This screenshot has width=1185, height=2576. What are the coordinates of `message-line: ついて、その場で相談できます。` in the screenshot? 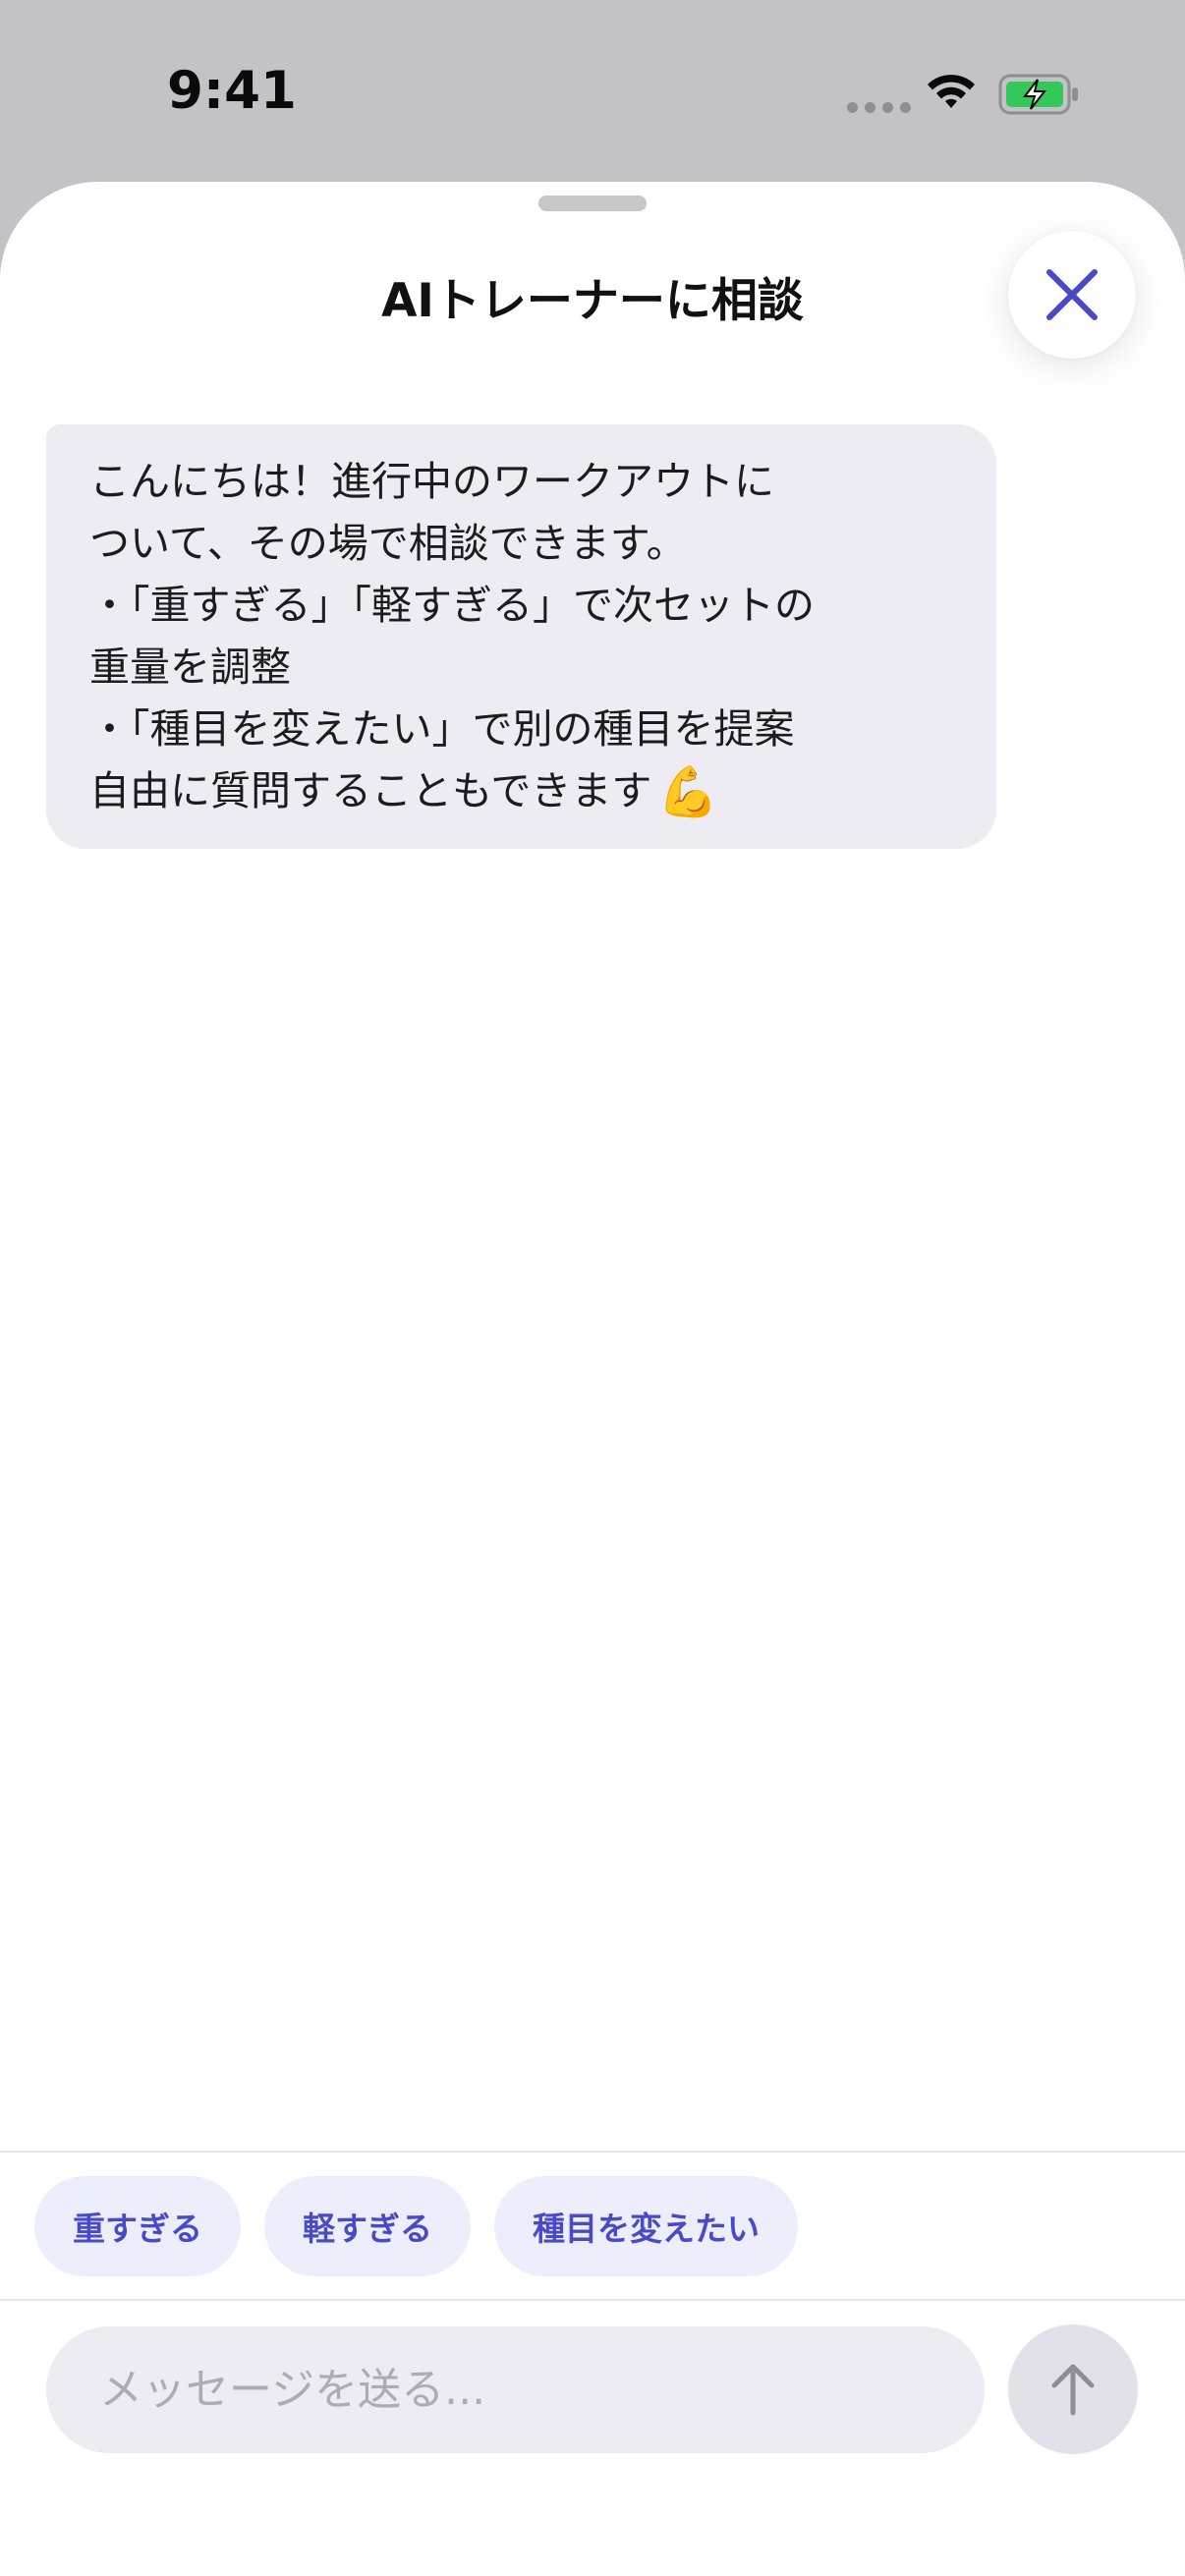 It's located at (388, 543).